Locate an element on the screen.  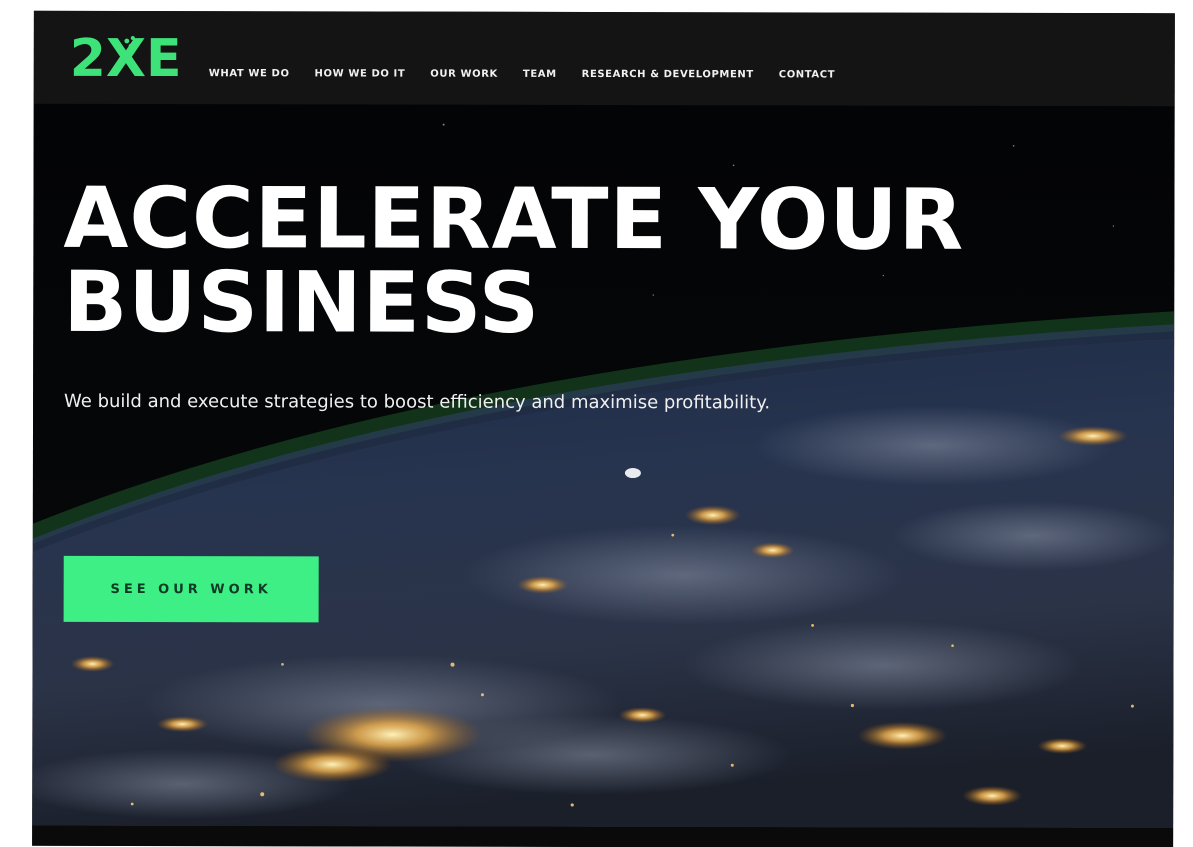
nav-item-how-we-do-it: HOW WE DO IT is located at coordinates (360, 73).